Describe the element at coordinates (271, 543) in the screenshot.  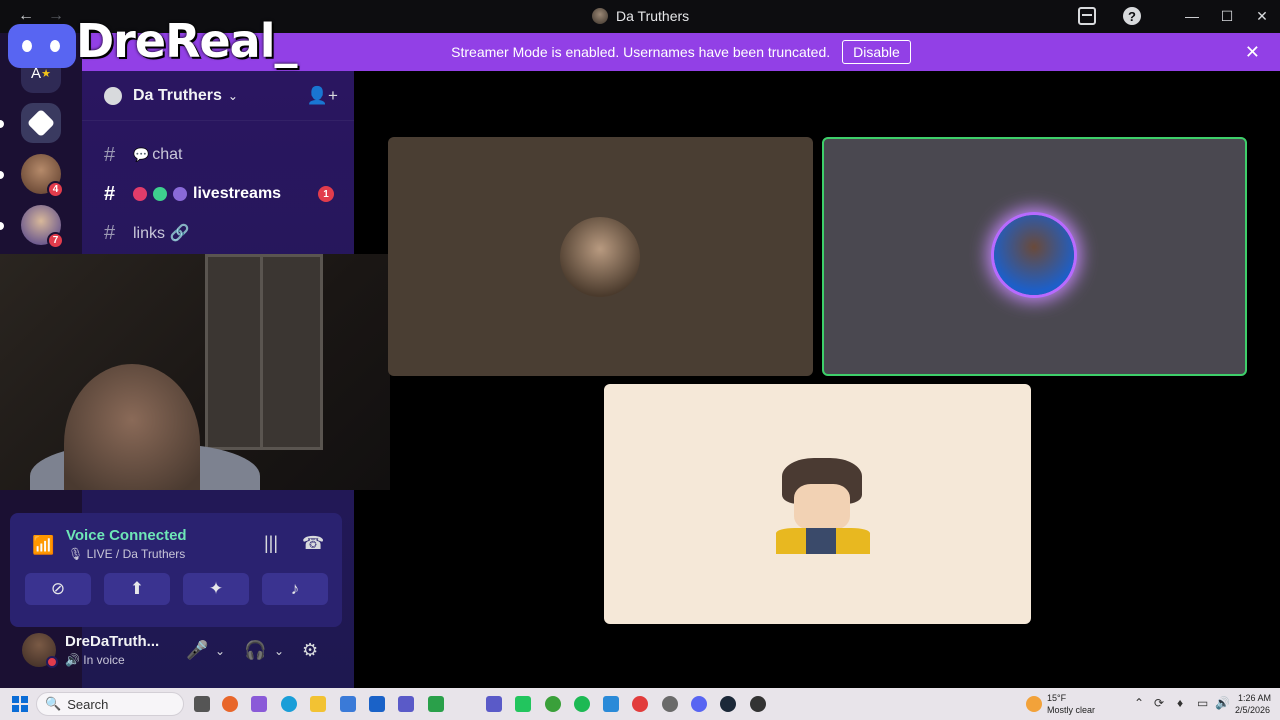
I see `noise-suppression-icon: |||` at that location.